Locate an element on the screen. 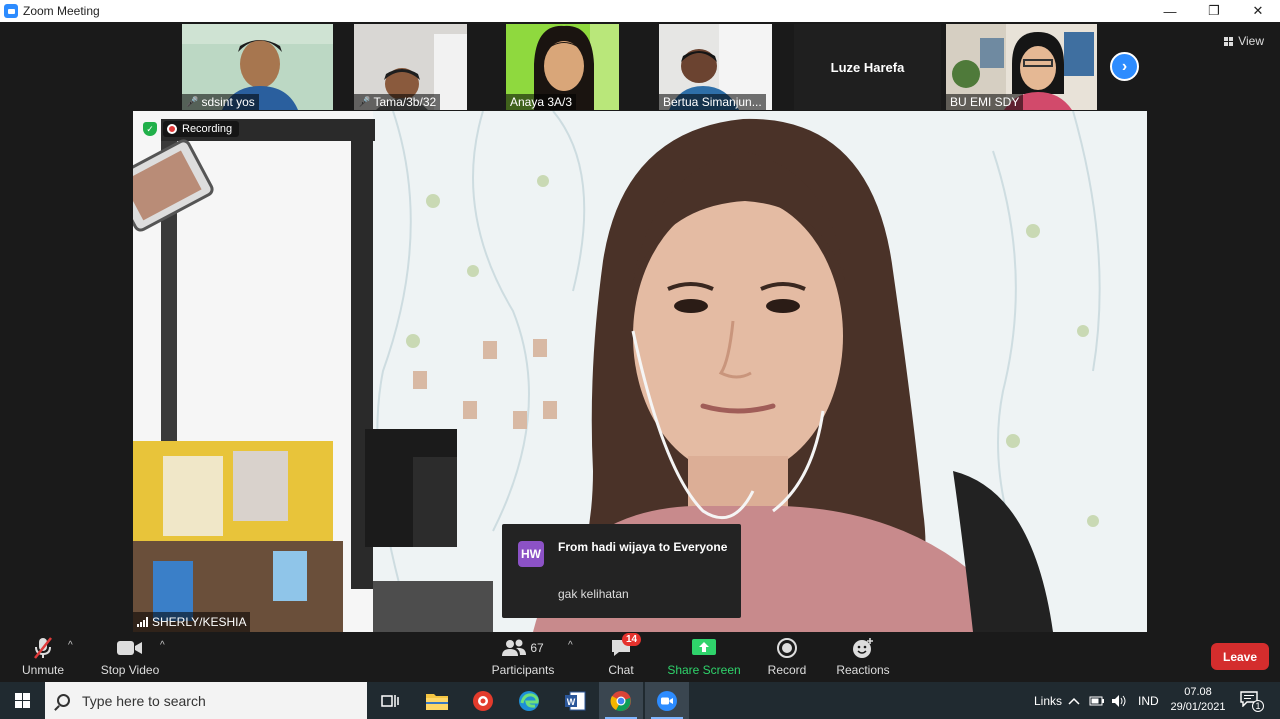 This screenshot has height=719, width=1280. taskbar-app-red is located at coordinates (483, 700).